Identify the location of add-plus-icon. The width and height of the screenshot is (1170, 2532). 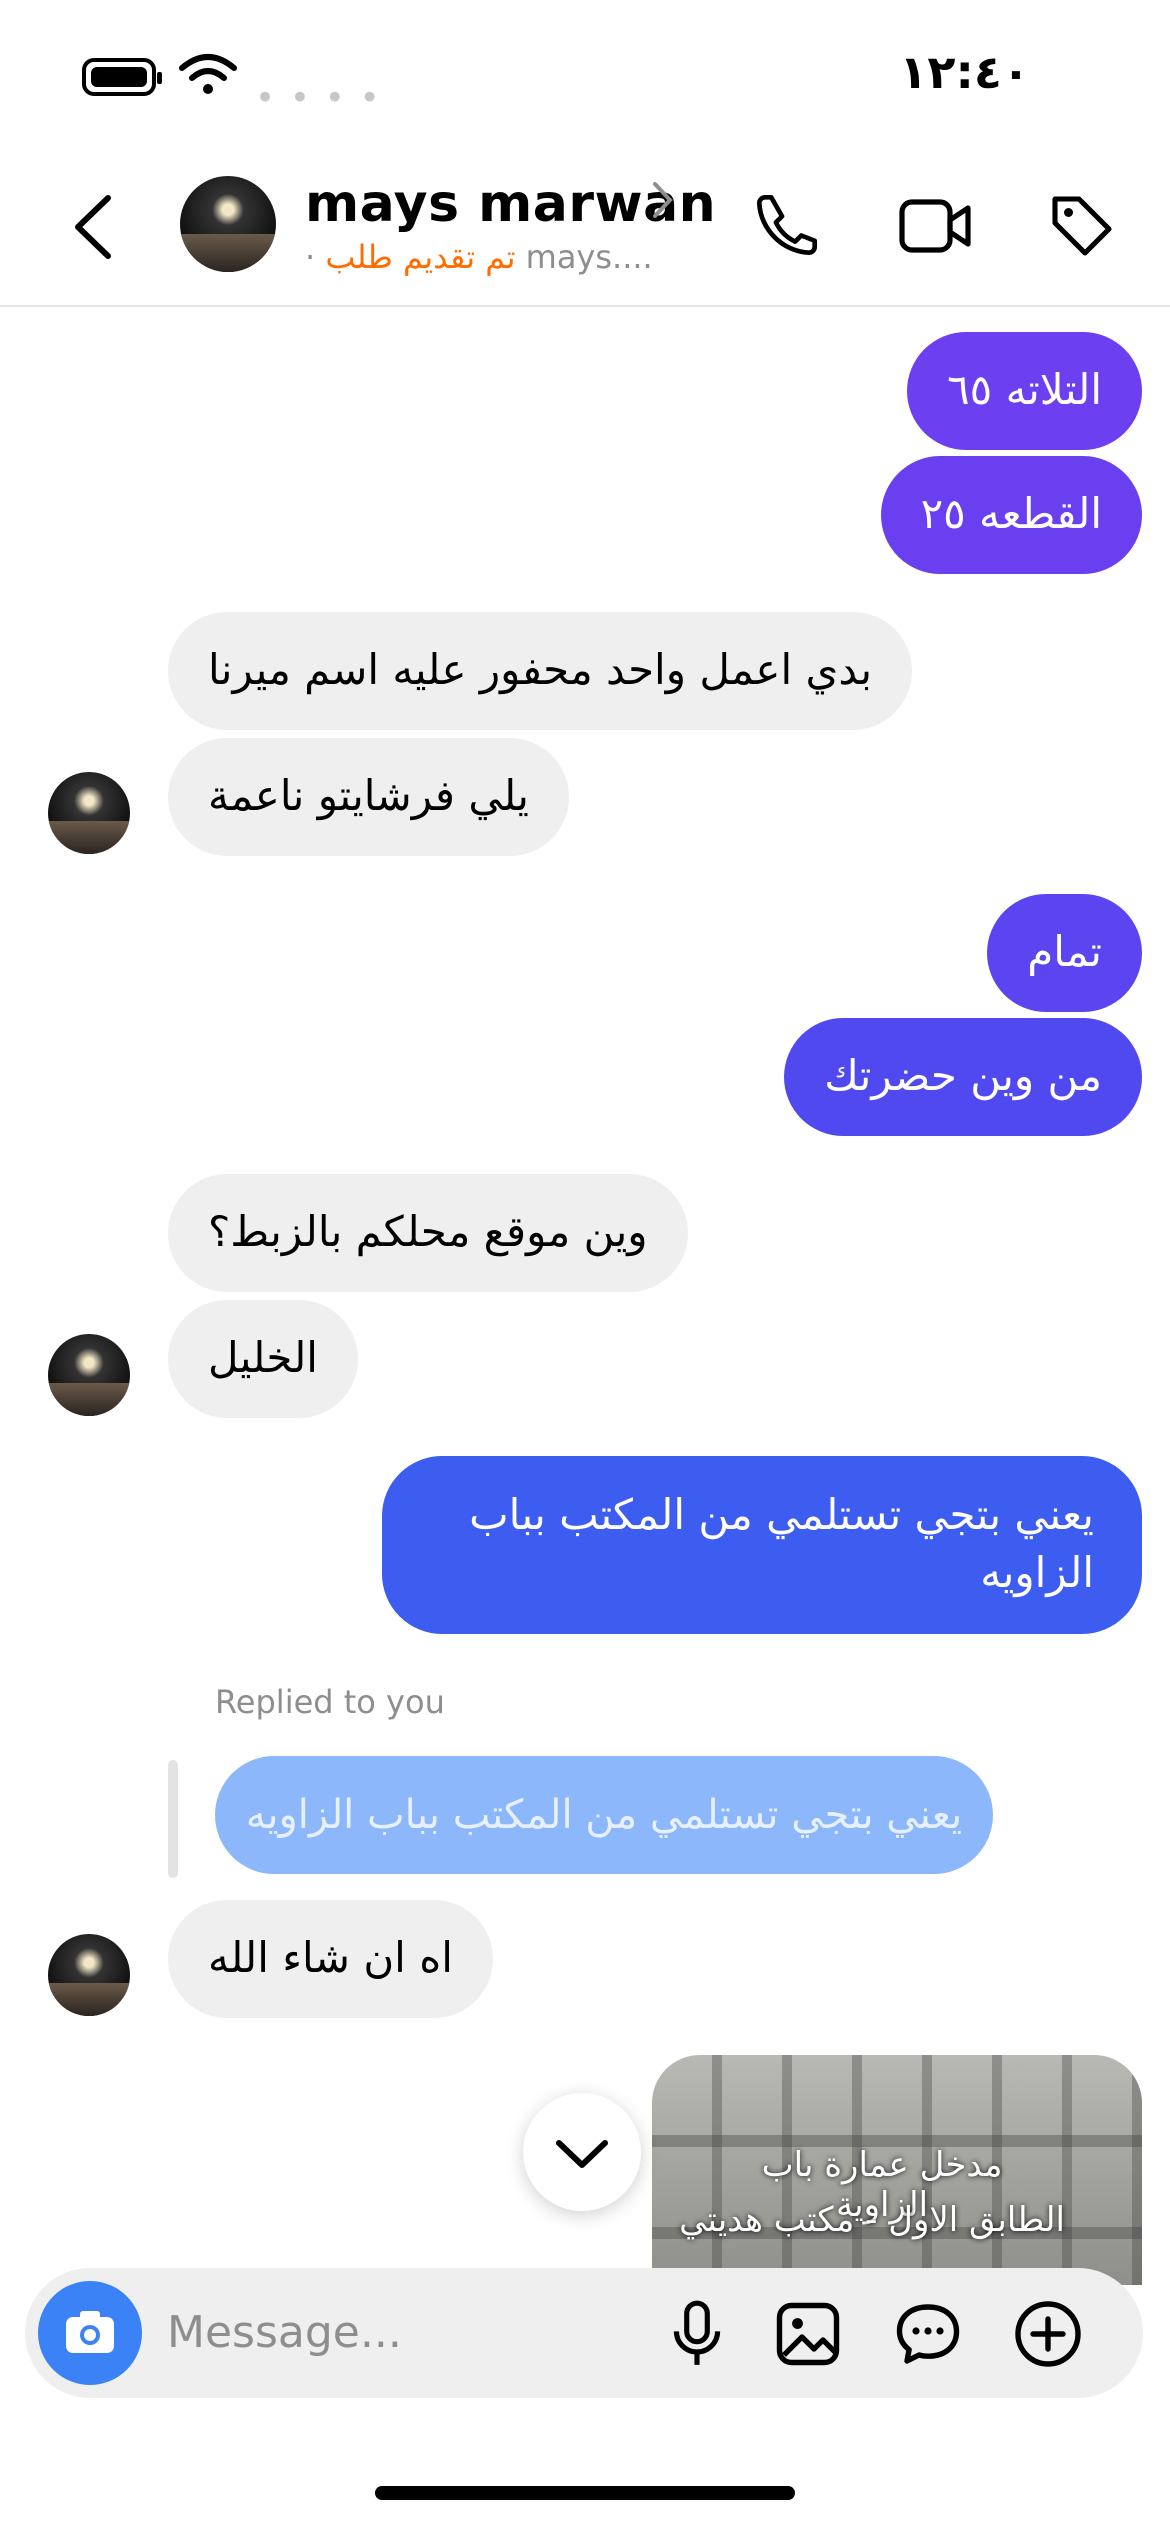
(1048, 2336).